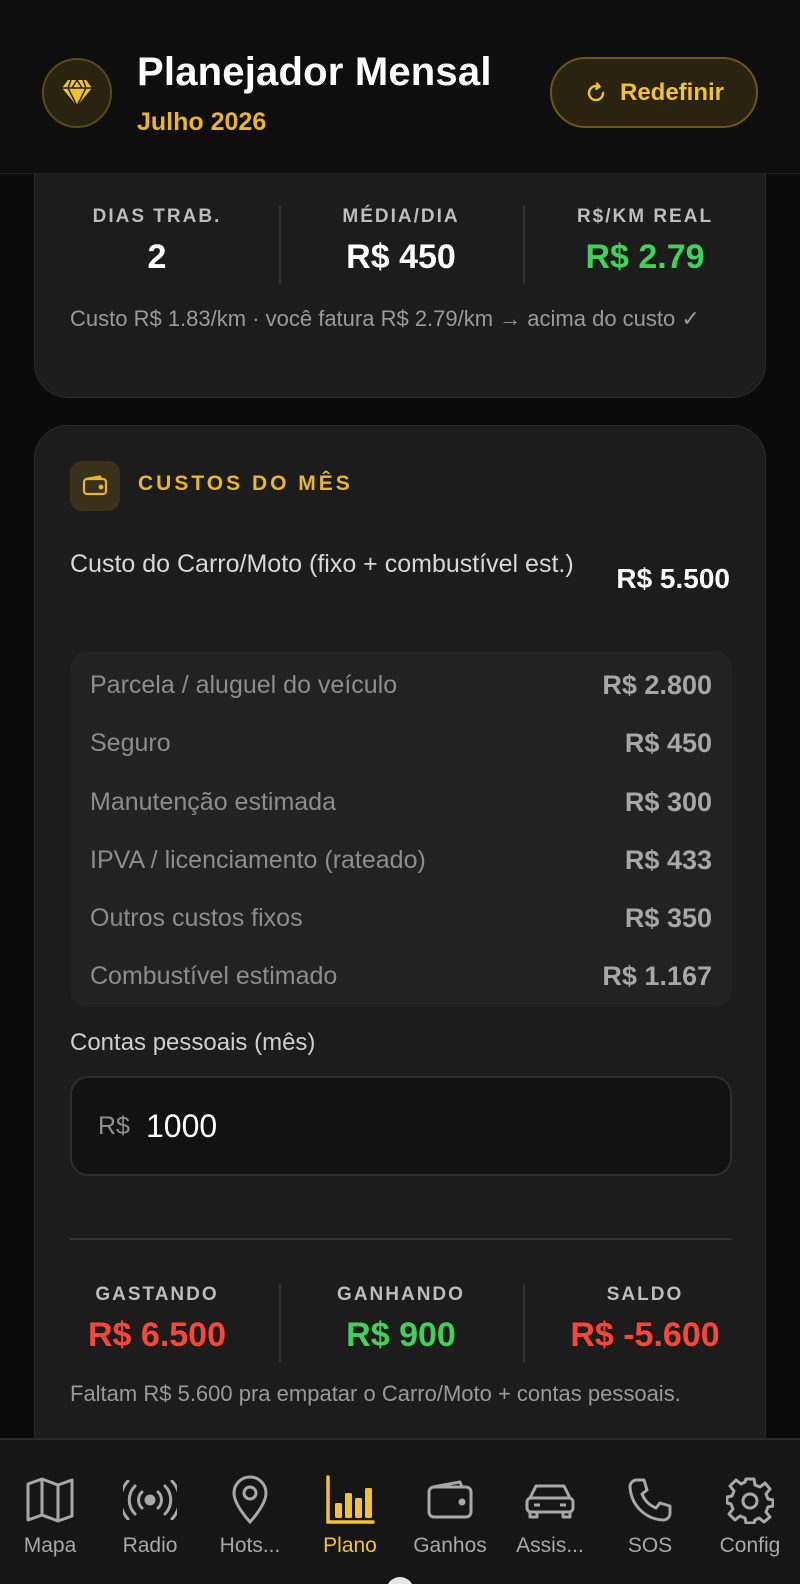 The image size is (800, 1584). I want to click on nav-item-sos: SOS, so click(650, 1512).